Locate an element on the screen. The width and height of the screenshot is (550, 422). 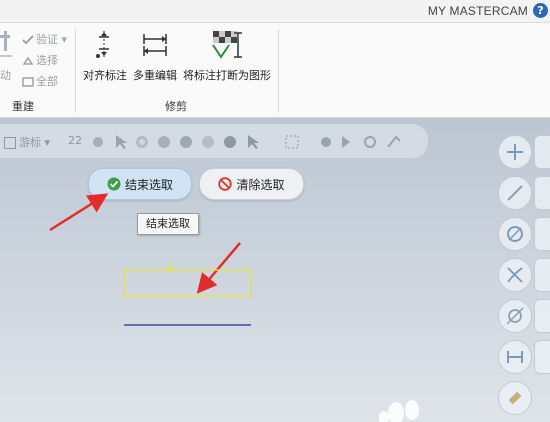
group-rebuild-label: 重建 is located at coordinates (23, 106).